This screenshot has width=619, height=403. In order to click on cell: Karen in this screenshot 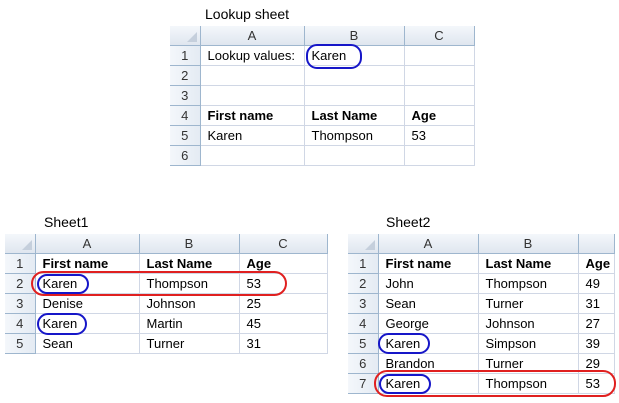, I will do `click(252, 135)`.